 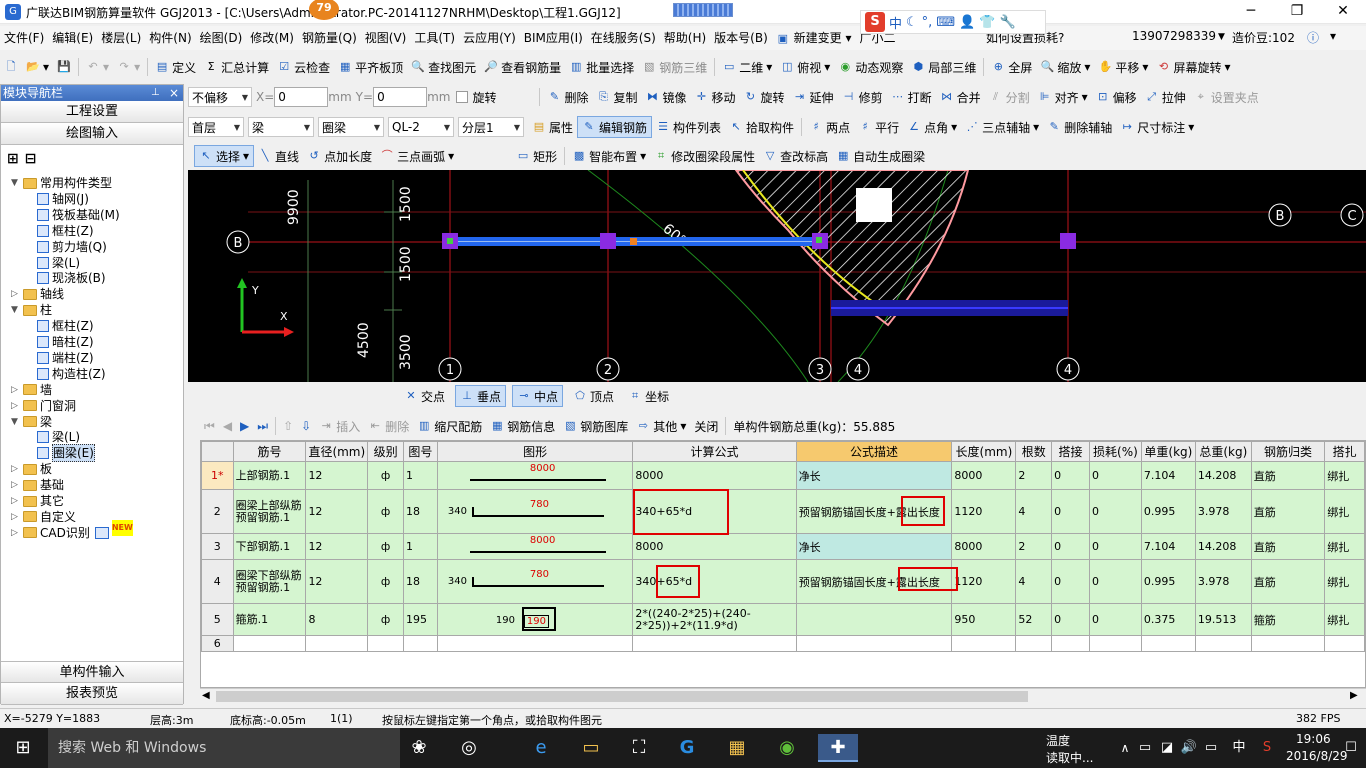 What do you see at coordinates (306, 426) in the screenshot?
I see `move-down-button: ⇩` at bounding box center [306, 426].